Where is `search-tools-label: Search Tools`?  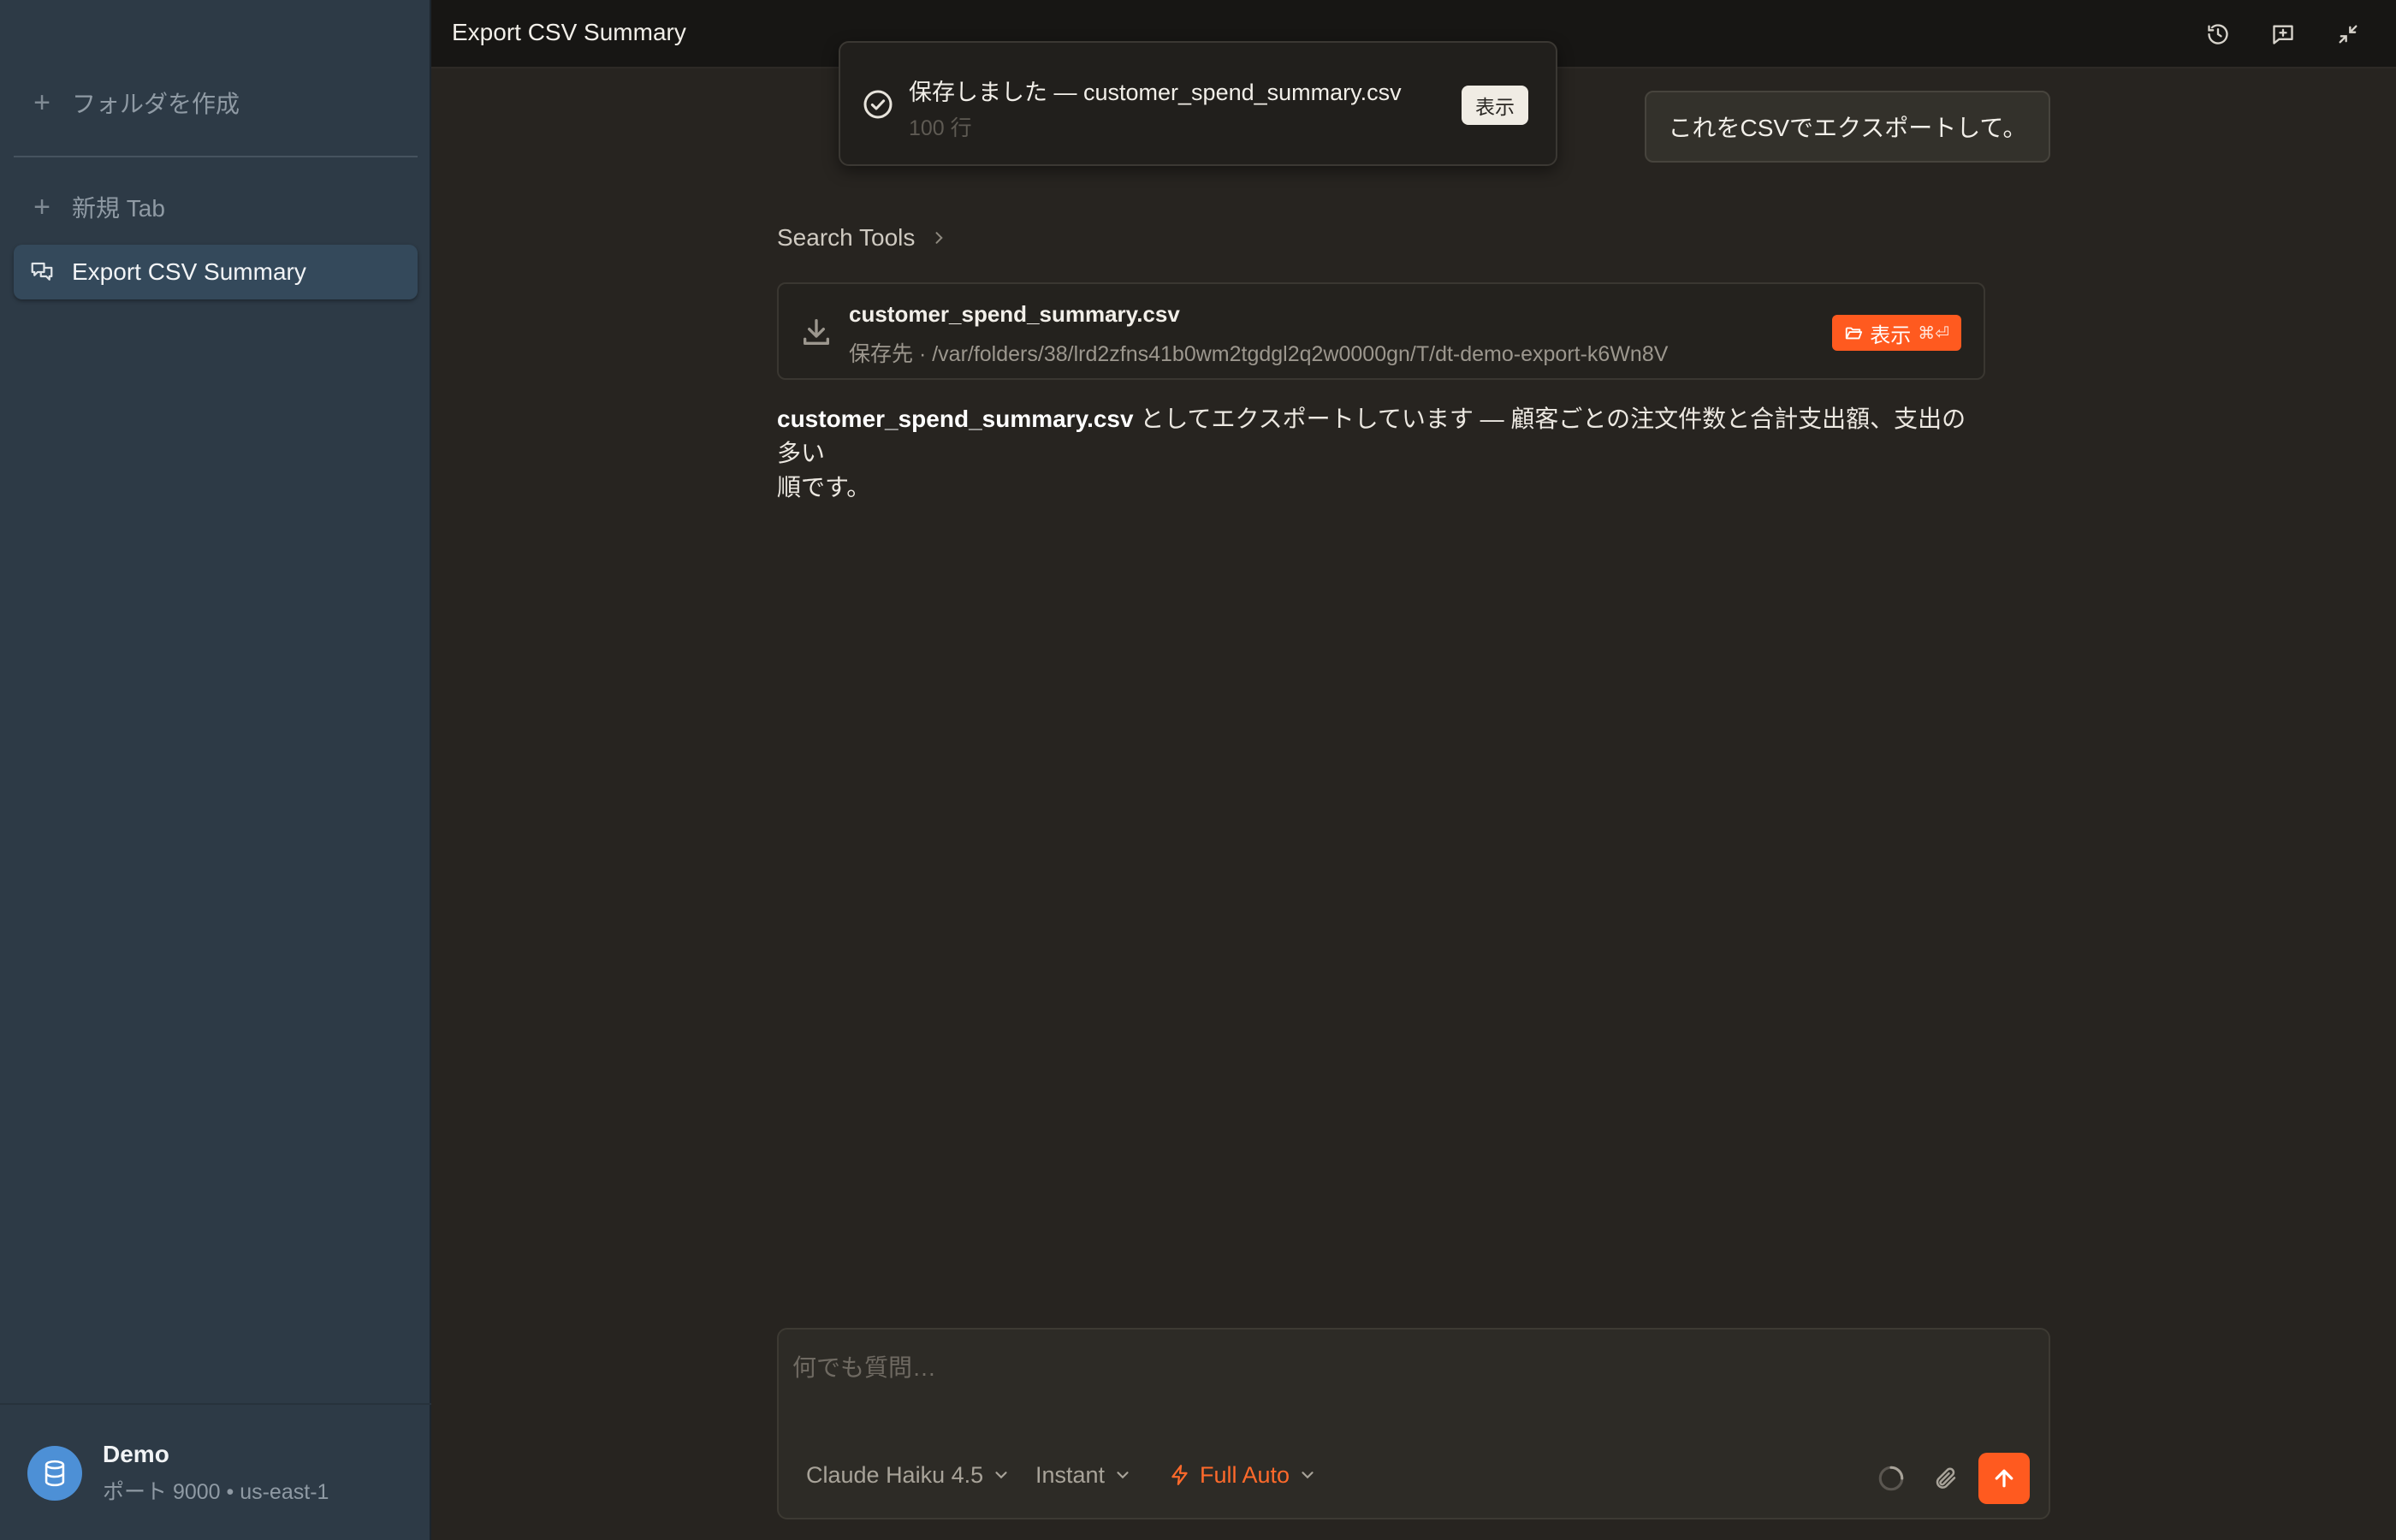 search-tools-label: Search Tools is located at coordinates (847, 237).